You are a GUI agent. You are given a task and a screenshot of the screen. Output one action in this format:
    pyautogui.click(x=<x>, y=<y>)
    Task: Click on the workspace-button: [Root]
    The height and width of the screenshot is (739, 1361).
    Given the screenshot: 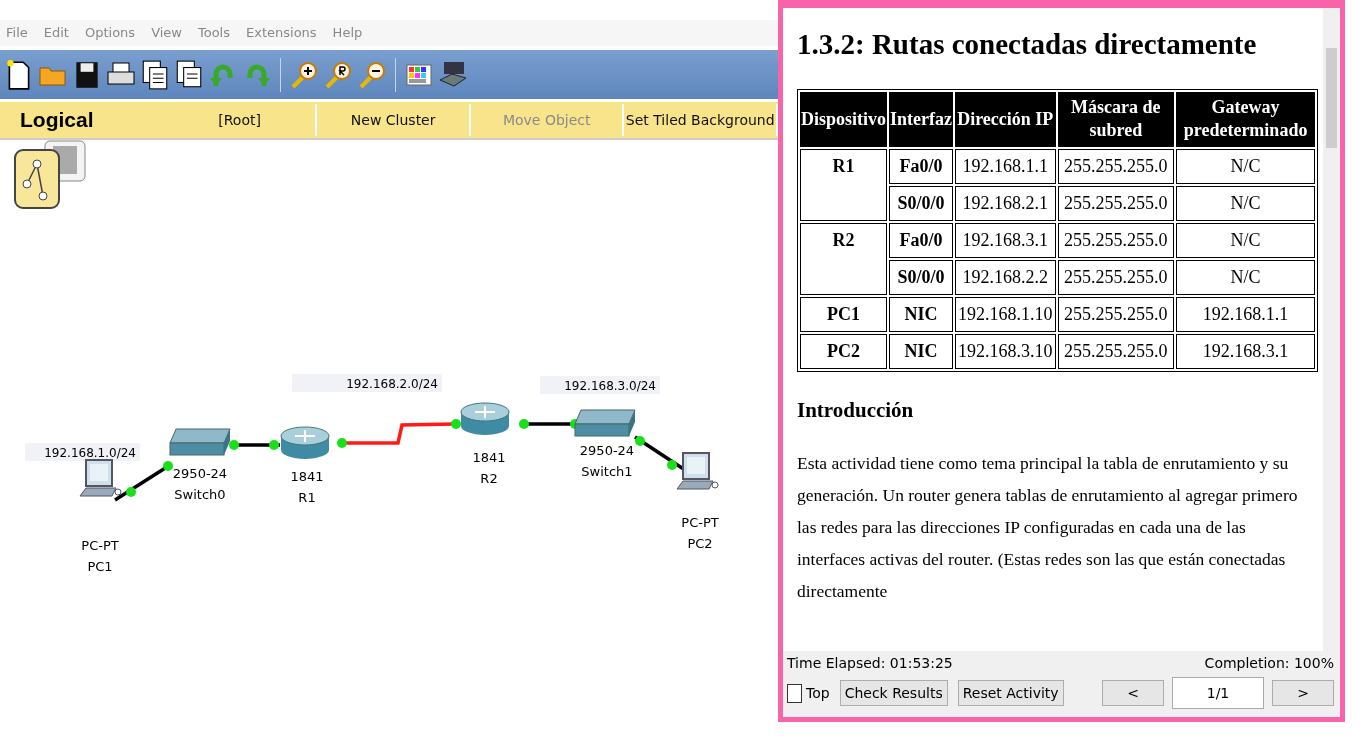 What is the action you would take?
    pyautogui.click(x=240, y=120)
    